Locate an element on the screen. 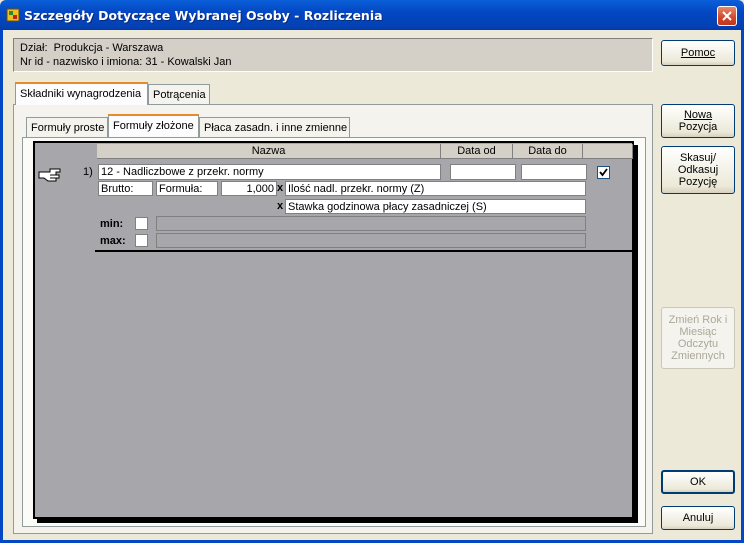 The image size is (744, 543). checkmark-icon is located at coordinates (603, 172).